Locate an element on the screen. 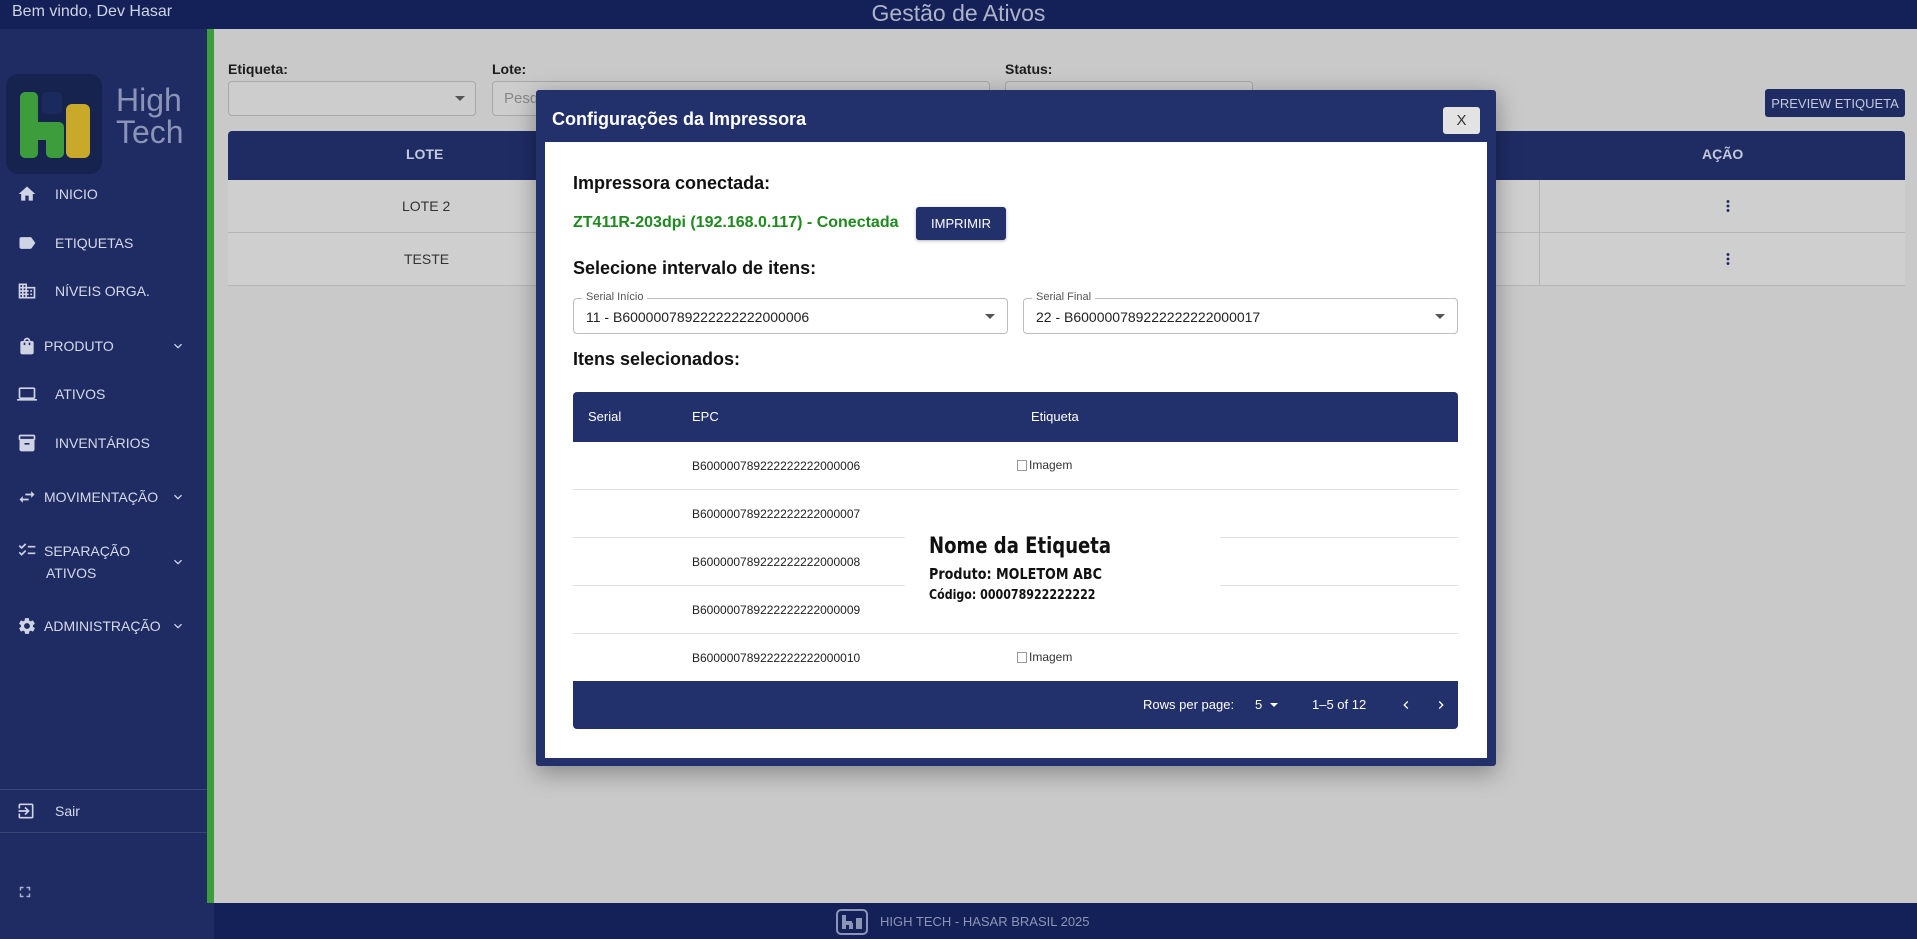  top-bar: Bem vindo, Dev Hasar Gestão de Ativos is located at coordinates (958, 14).